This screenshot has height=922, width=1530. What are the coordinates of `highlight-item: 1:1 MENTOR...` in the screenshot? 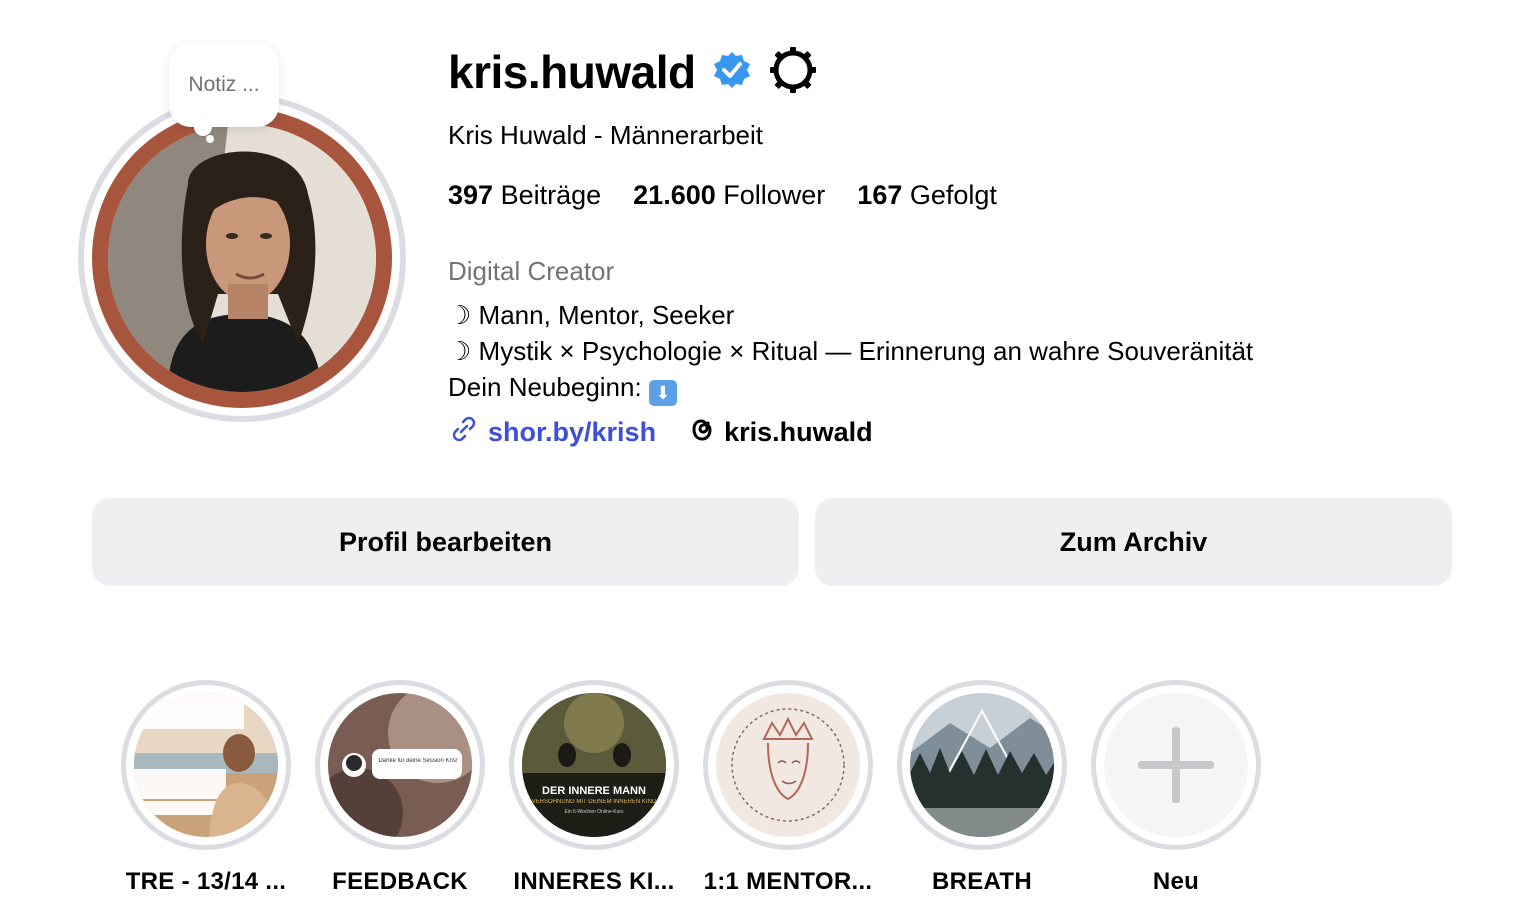 It's located at (788, 788).